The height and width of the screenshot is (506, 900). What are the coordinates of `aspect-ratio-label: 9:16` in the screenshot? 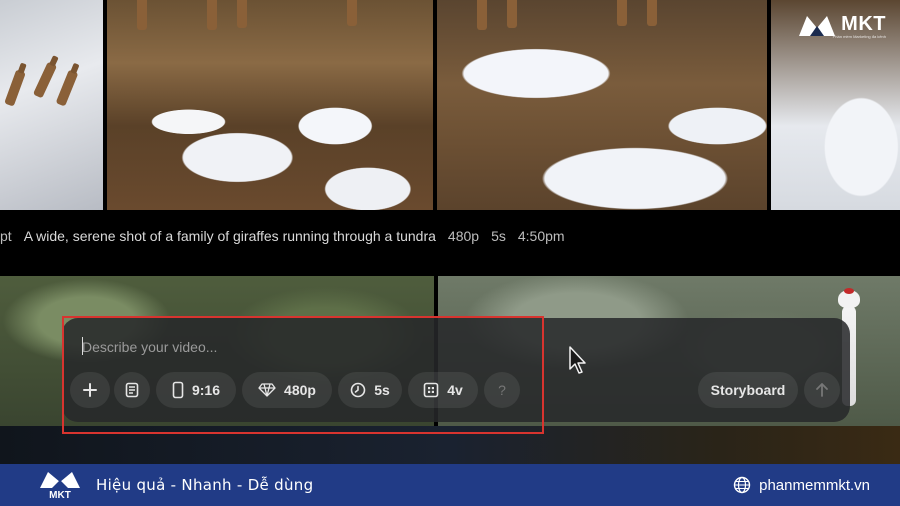 It's located at (206, 390).